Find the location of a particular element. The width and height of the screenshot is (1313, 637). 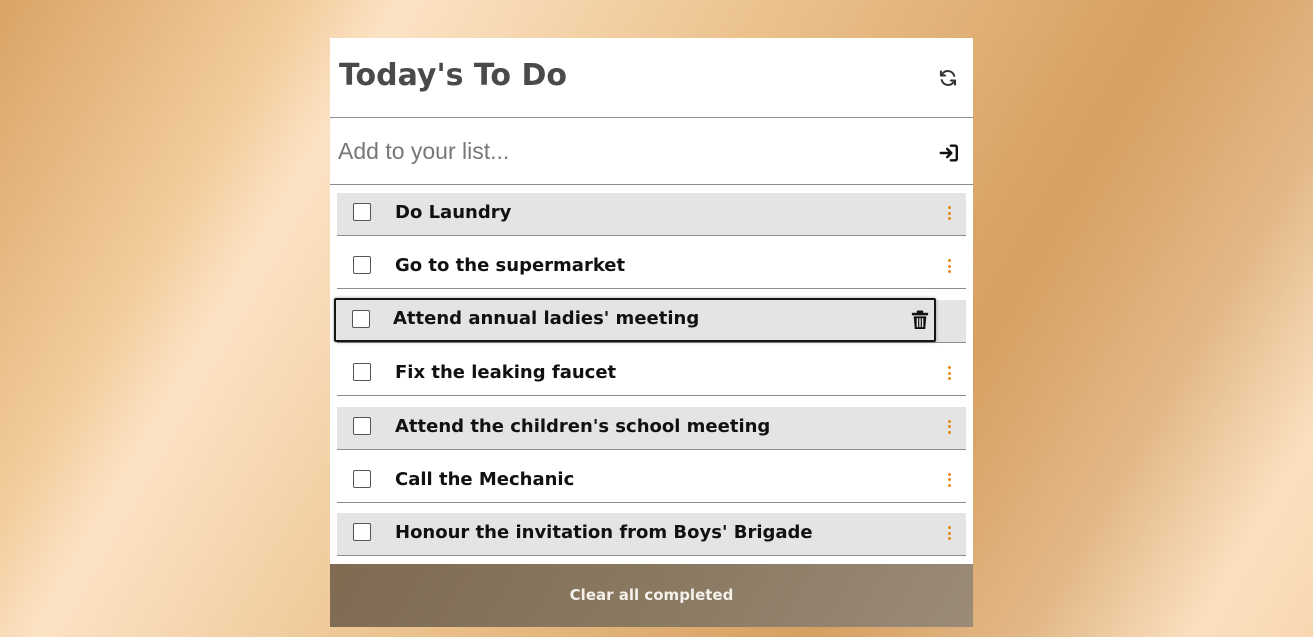

list-item: Attend annual ladies' meeting is located at coordinates (650, 320).